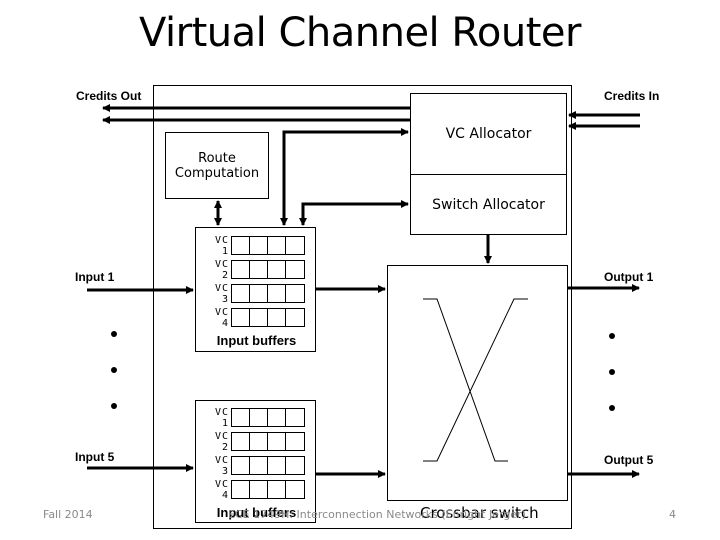  What do you see at coordinates (95, 457) in the screenshot?
I see `input-5-label: Input 5` at bounding box center [95, 457].